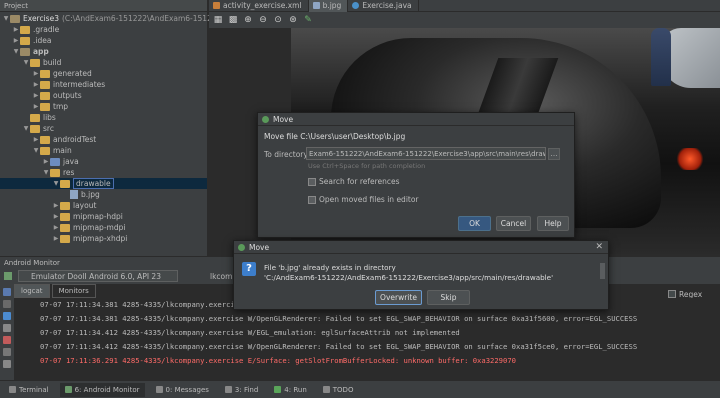 The height and width of the screenshot is (398, 720). What do you see at coordinates (38, 128) in the screenshot?
I see `tree-item-src: ▼ src` at bounding box center [38, 128].